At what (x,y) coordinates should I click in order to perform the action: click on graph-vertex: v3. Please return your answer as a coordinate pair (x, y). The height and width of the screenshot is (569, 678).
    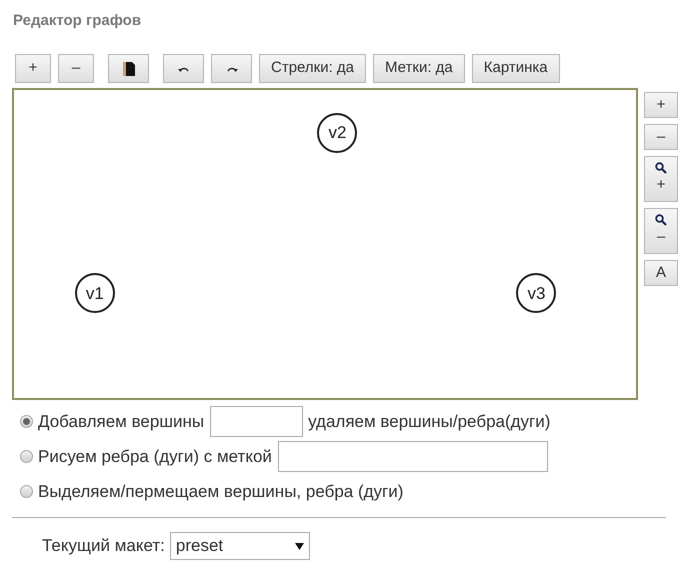
    Looking at the image, I should click on (536, 293).